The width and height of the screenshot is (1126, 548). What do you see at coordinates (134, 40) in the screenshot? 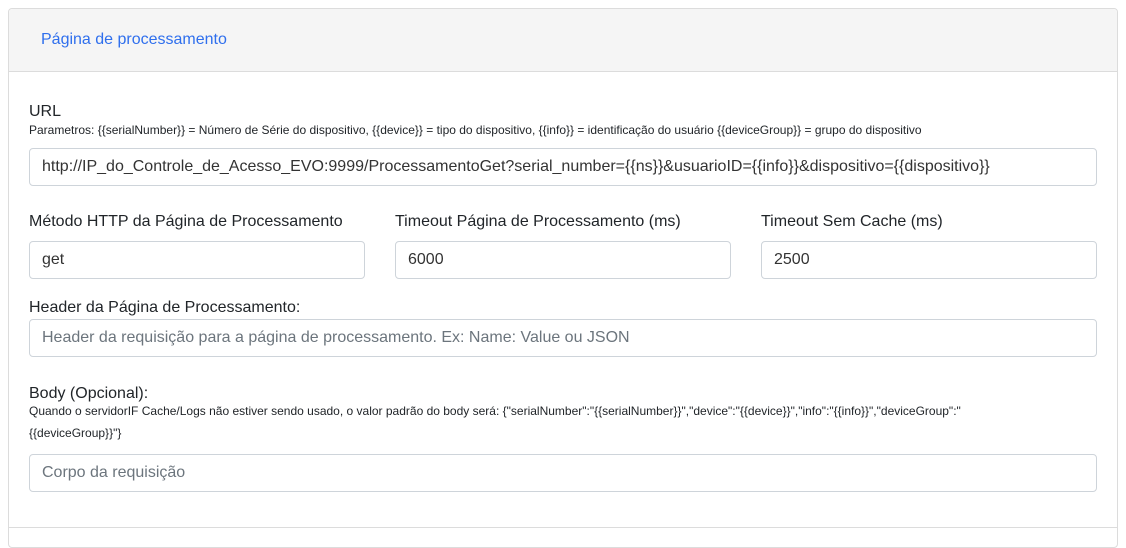
I see `card-title-link: Página de processamento` at bounding box center [134, 40].